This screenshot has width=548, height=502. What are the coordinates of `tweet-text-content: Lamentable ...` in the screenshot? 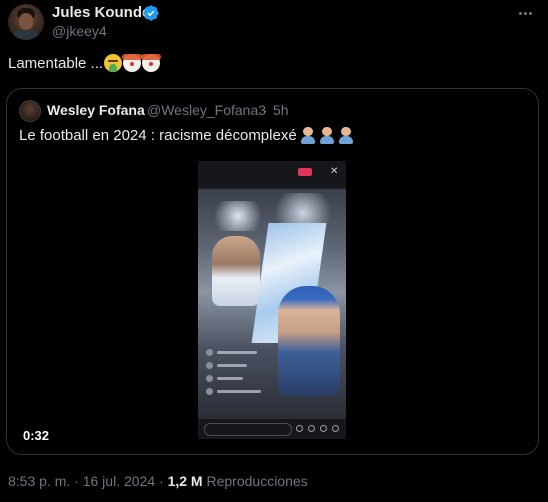 It's located at (56, 63).